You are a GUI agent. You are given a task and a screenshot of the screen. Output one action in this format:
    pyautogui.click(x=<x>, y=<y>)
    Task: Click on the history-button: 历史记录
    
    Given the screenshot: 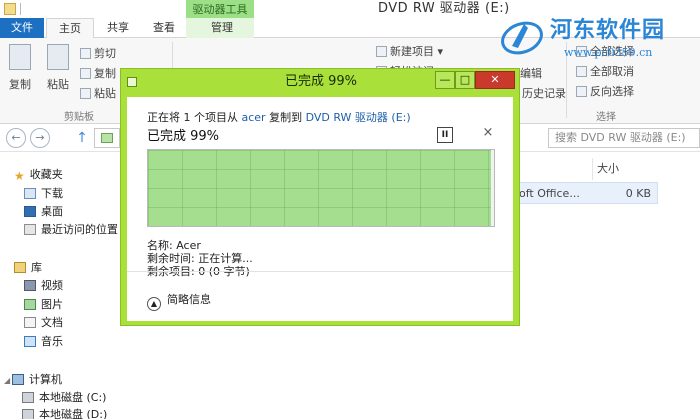 What is the action you would take?
    pyautogui.click(x=544, y=94)
    